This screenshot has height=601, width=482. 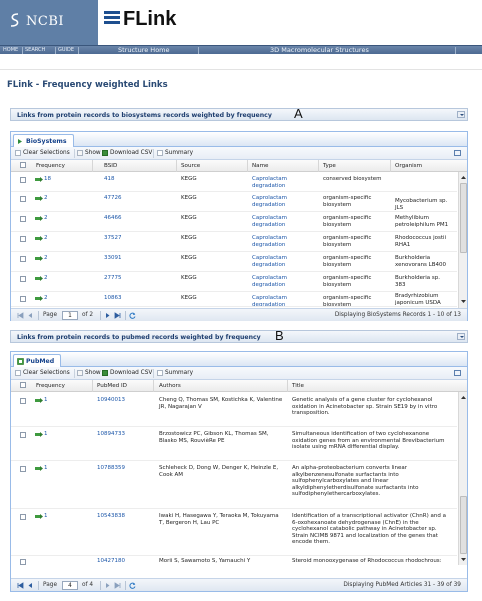 What do you see at coordinates (66, 50) in the screenshot?
I see `nav-guide: GUIDE` at bounding box center [66, 50].